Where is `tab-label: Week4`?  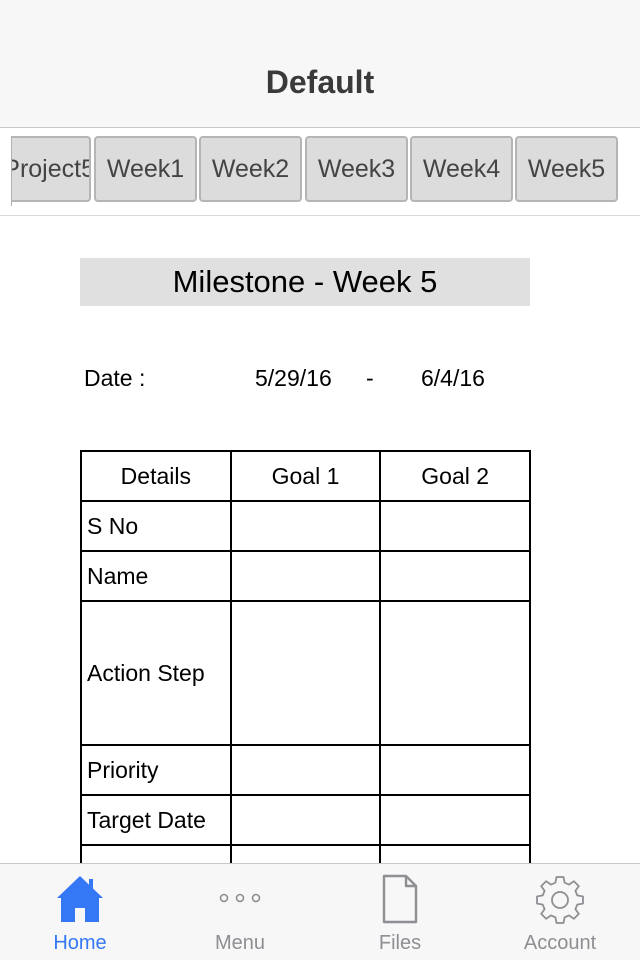
tab-label: Week4 is located at coordinates (461, 168).